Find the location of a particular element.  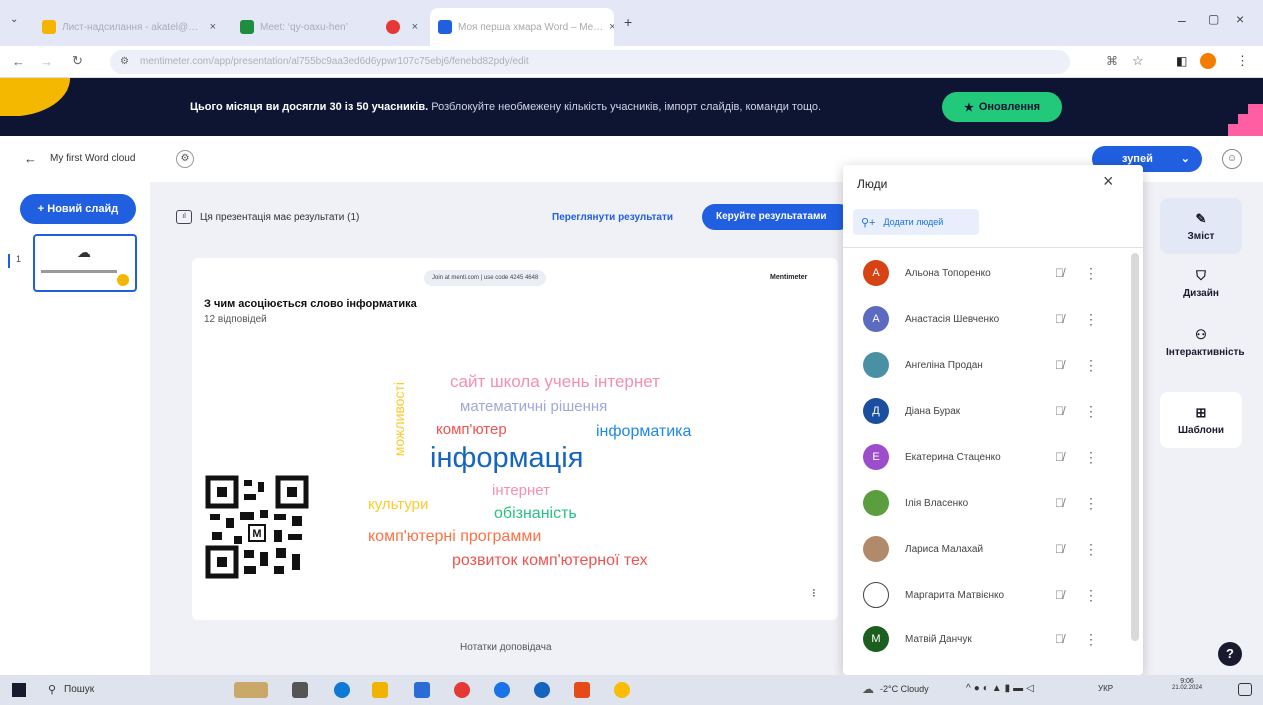

sidepanel-icon: ◧ is located at coordinates (1181, 61).